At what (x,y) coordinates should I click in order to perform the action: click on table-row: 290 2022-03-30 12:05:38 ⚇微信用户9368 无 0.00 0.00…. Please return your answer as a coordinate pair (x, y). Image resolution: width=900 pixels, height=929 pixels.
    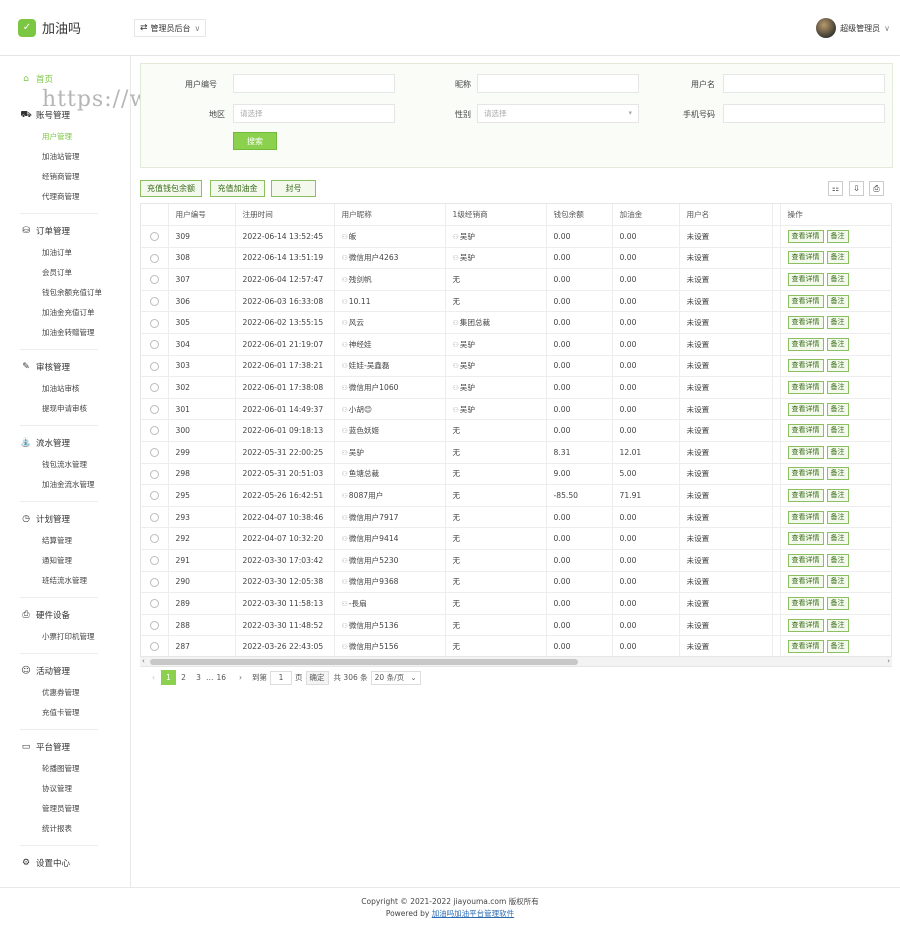
    Looking at the image, I should click on (516, 582).